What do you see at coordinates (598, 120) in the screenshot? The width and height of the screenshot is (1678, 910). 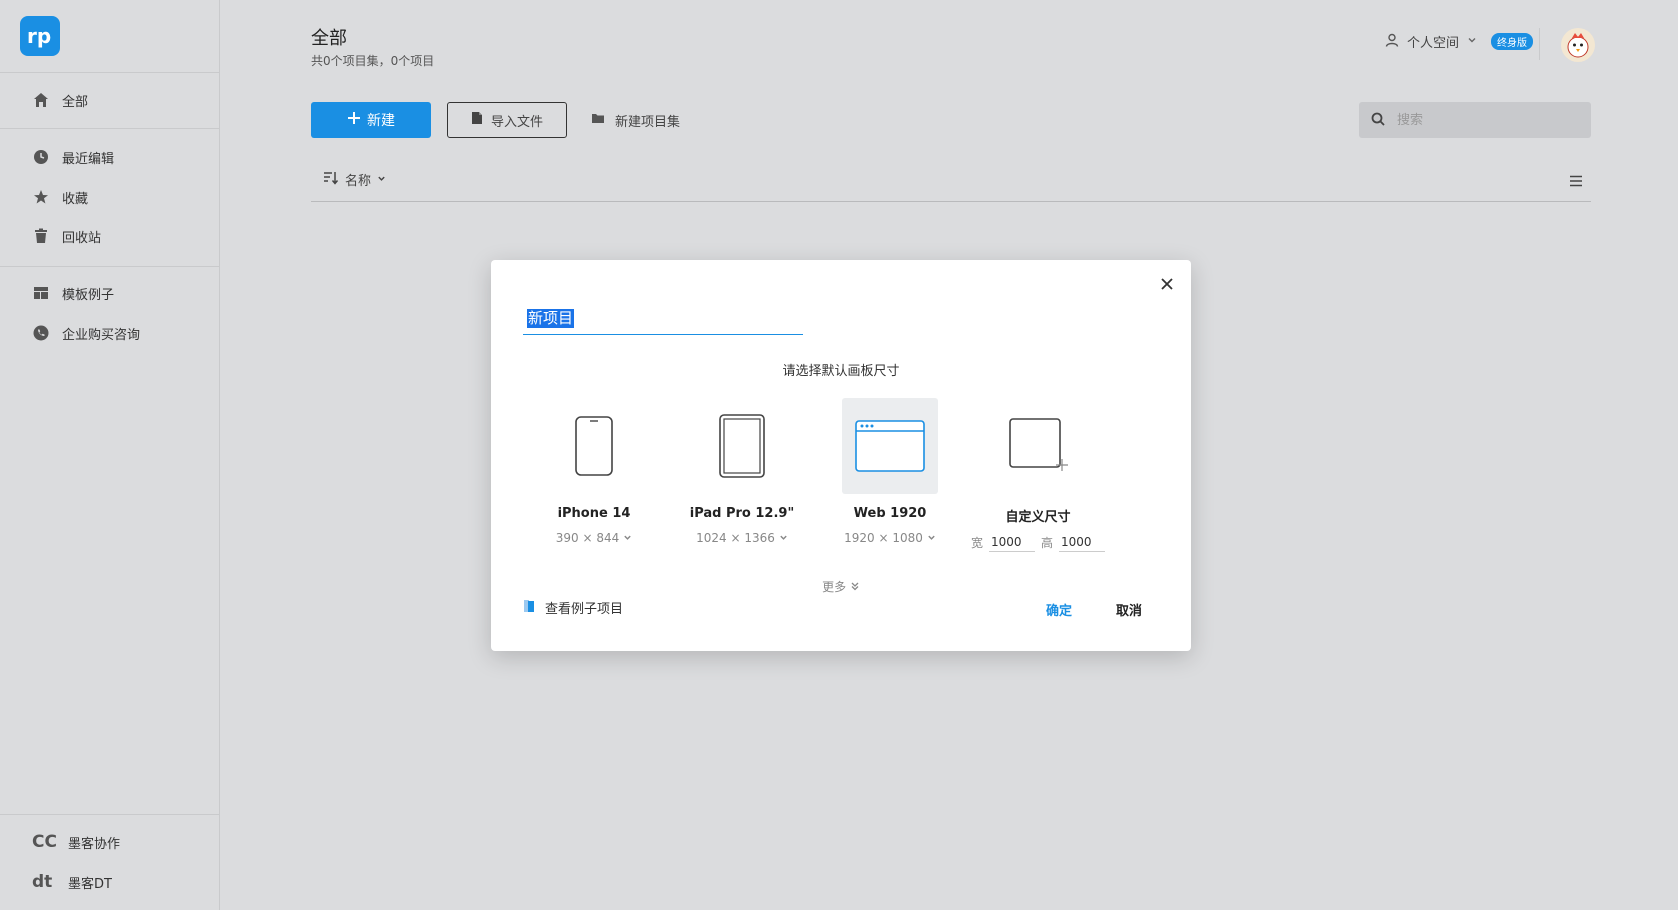 I see `folder-icon` at bounding box center [598, 120].